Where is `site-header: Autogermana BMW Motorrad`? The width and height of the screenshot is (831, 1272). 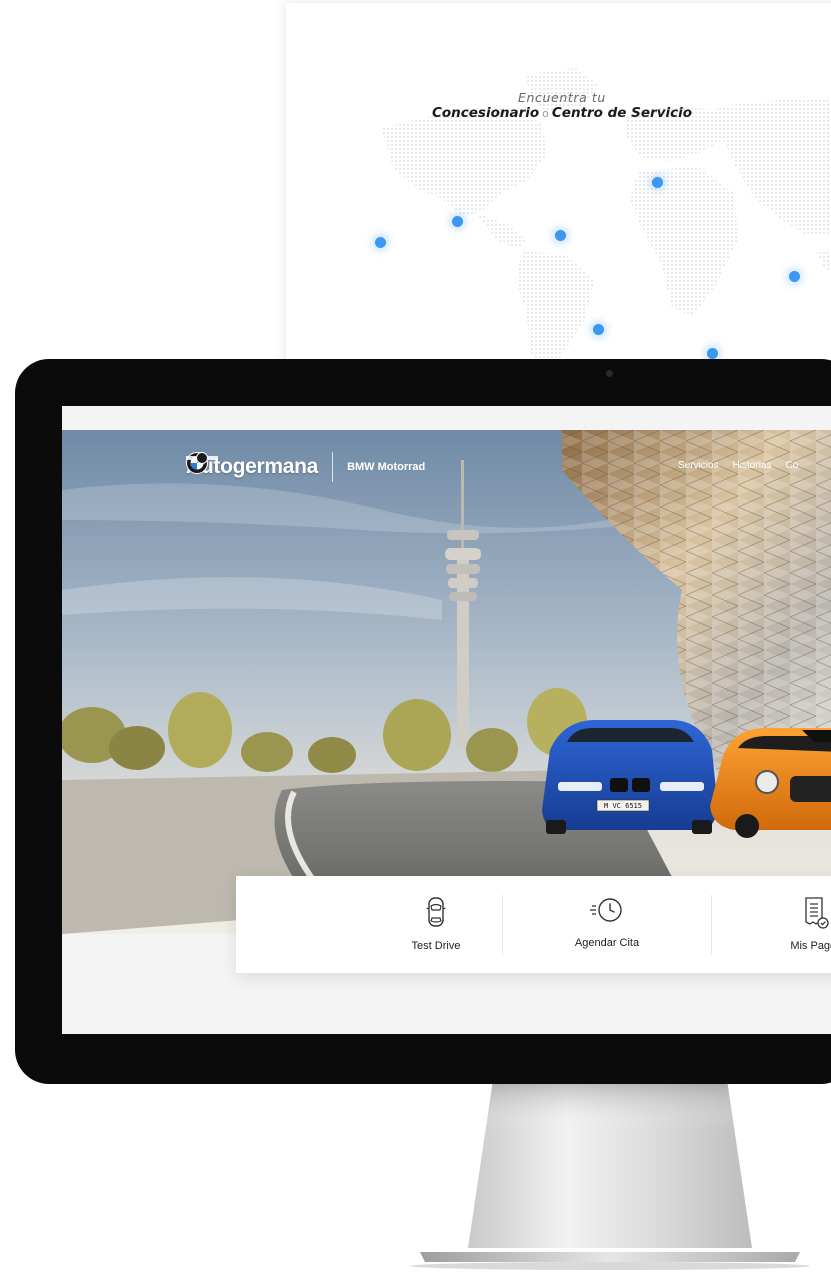 site-header: Autogermana BMW Motorrad is located at coordinates (305, 467).